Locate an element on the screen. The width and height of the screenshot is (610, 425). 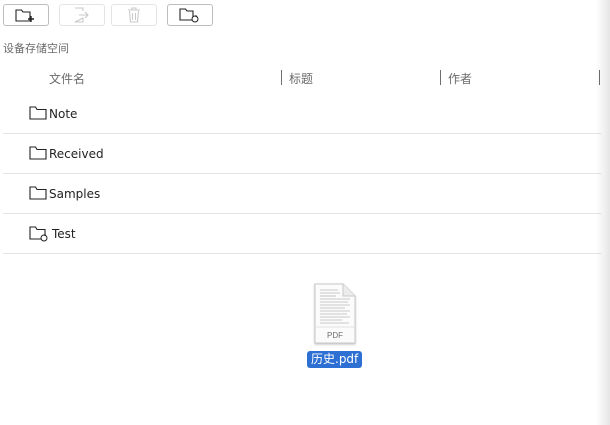
export-button is located at coordinates (82, 15).